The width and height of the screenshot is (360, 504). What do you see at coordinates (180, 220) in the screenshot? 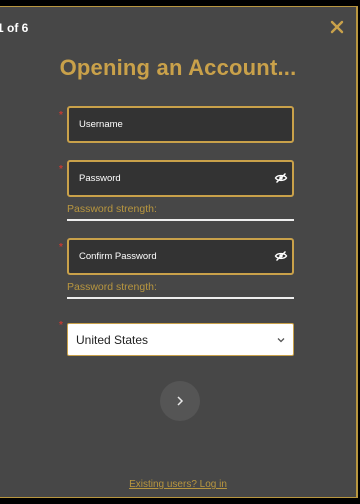
I see `password-strength-bar` at bounding box center [180, 220].